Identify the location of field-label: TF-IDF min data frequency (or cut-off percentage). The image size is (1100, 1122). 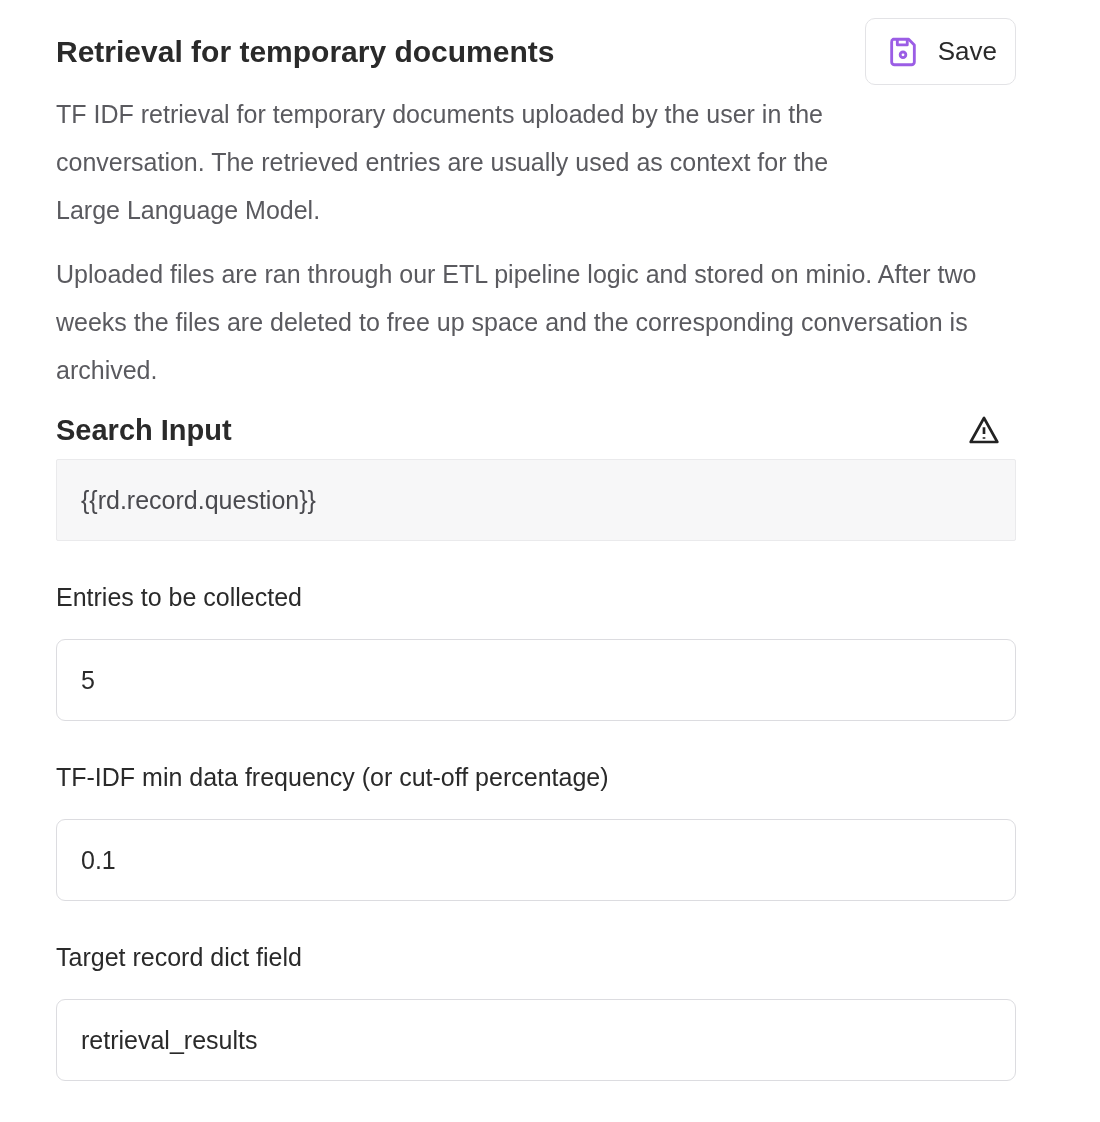
(332, 777).